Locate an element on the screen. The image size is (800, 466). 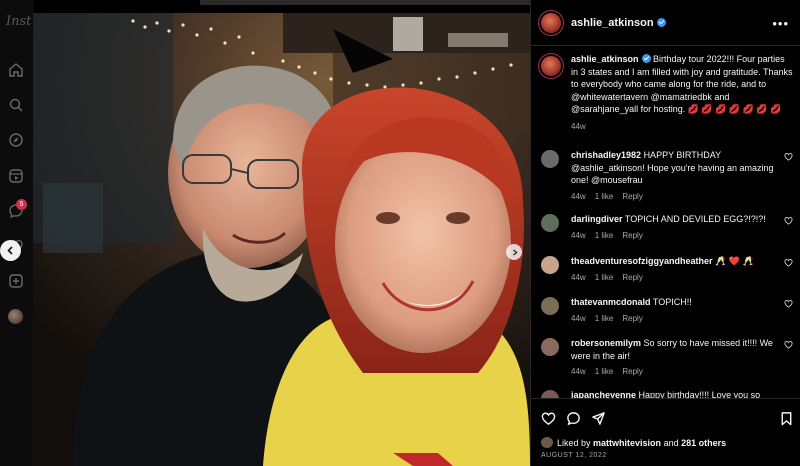
comment-icon is located at coordinates (573, 418).